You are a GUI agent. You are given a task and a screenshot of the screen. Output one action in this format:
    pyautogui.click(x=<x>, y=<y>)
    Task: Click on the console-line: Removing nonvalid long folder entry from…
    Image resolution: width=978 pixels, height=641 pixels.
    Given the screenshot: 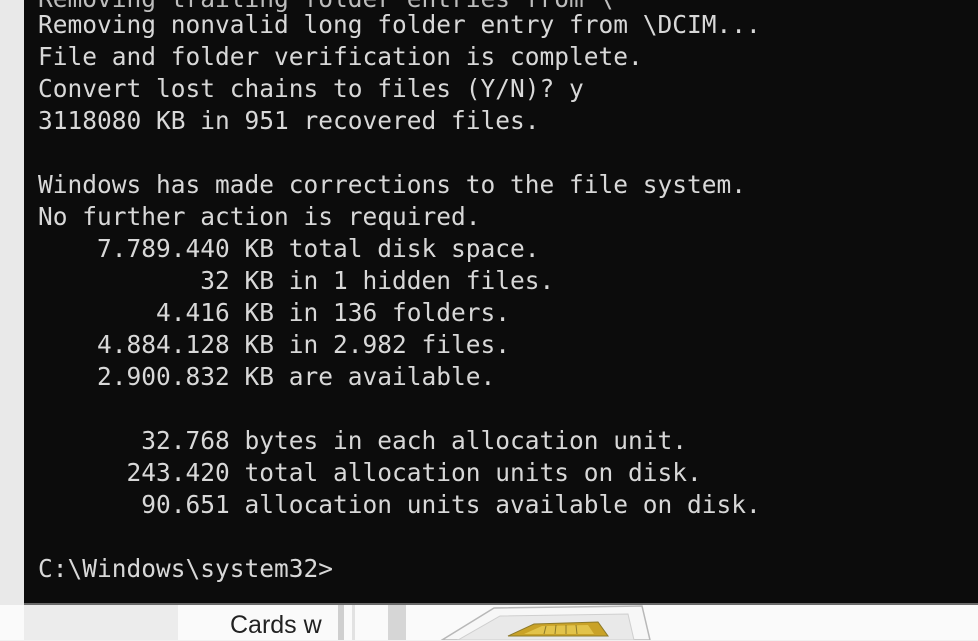 What is the action you would take?
    pyautogui.click(x=399, y=24)
    